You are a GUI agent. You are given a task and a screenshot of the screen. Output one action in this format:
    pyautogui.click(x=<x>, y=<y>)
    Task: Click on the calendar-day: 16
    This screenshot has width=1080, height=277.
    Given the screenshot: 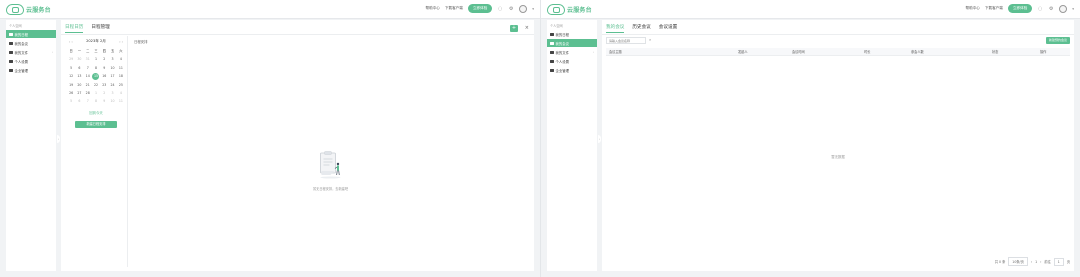 What is the action you would take?
    pyautogui.click(x=104, y=76)
    